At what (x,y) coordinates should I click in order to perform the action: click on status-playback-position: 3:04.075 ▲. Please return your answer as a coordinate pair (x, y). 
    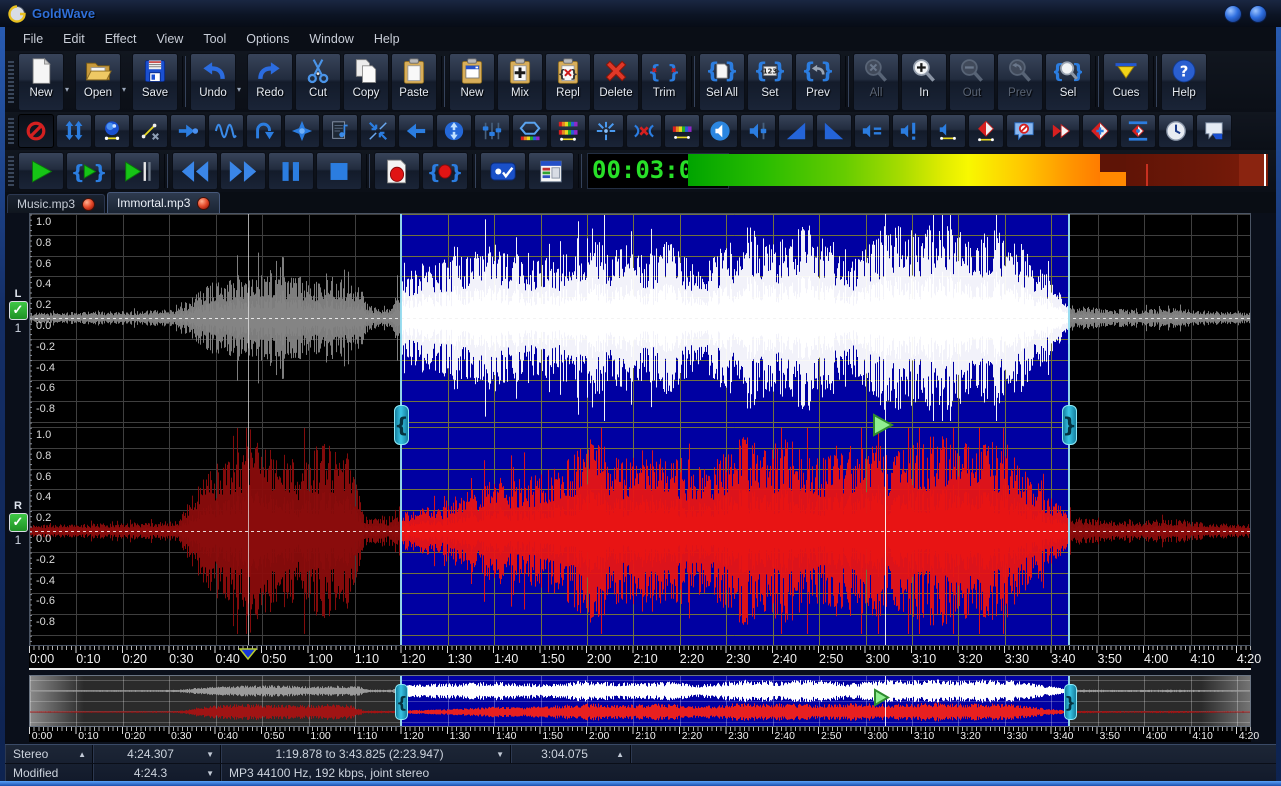
    Looking at the image, I should click on (571, 754).